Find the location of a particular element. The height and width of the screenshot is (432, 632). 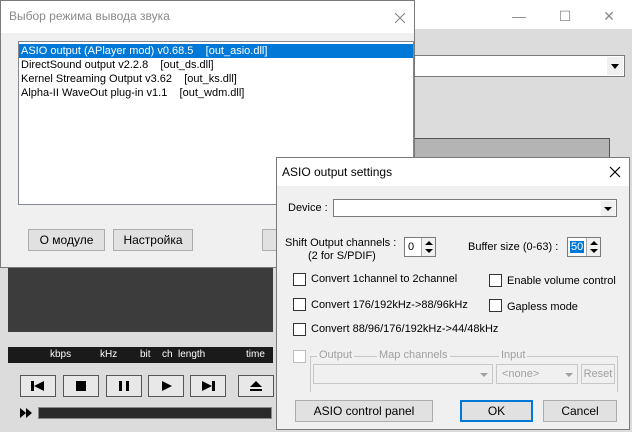

fast-forward-icon is located at coordinates (26, 413).